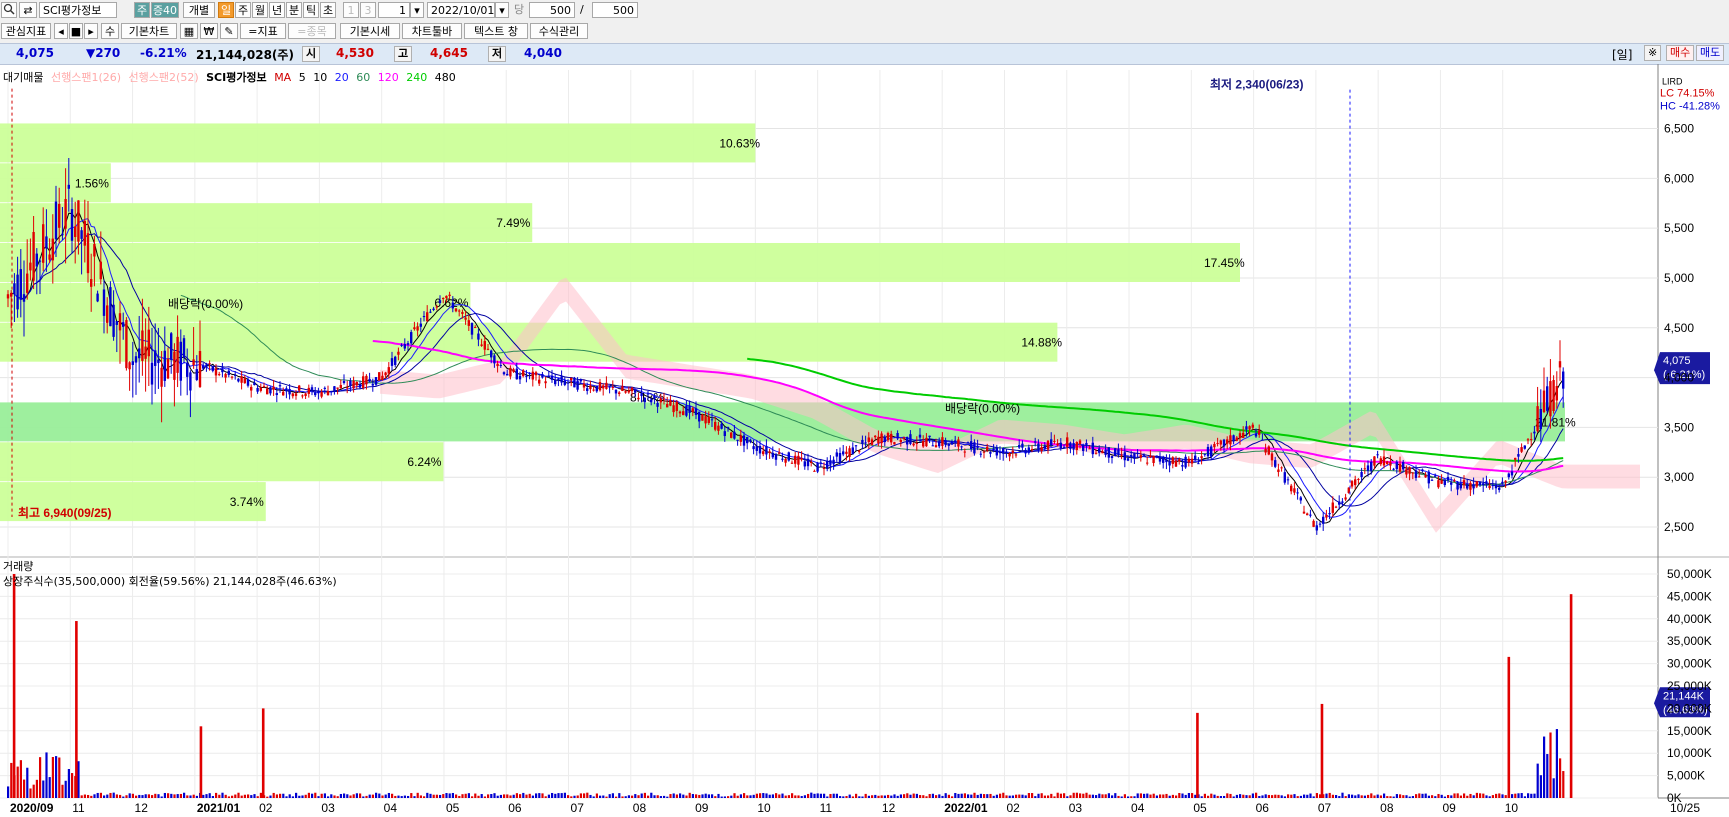 Image resolution: width=1729 pixels, height=817 pixels. What do you see at coordinates (1710, 53) in the screenshot?
I see `sell-button: 매도` at bounding box center [1710, 53].